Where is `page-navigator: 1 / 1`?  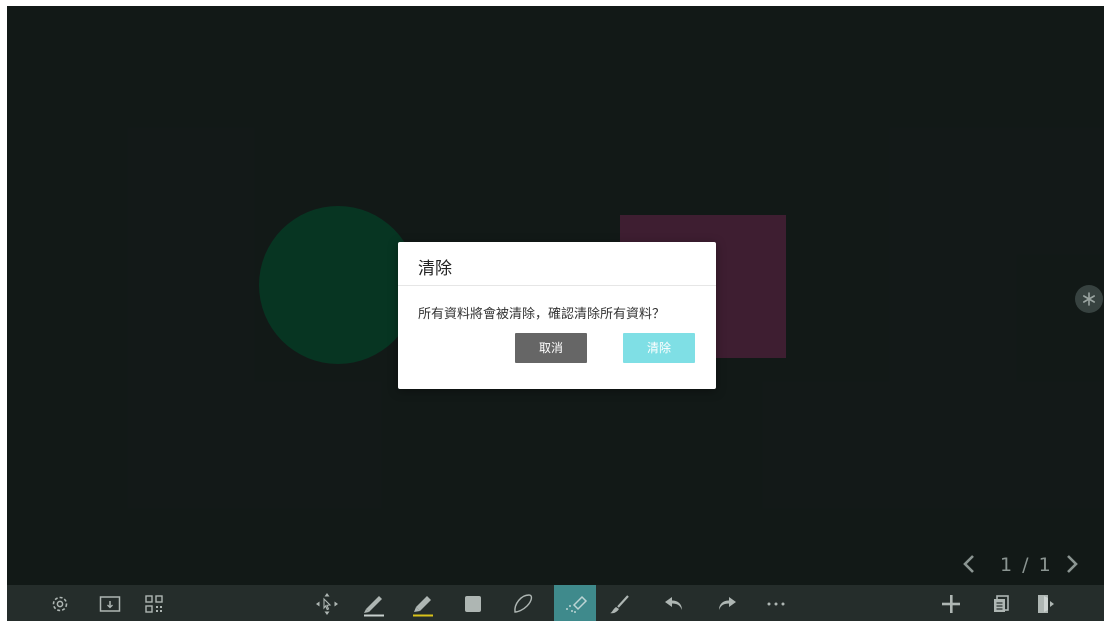
page-navigator: 1 / 1 is located at coordinates (1022, 565).